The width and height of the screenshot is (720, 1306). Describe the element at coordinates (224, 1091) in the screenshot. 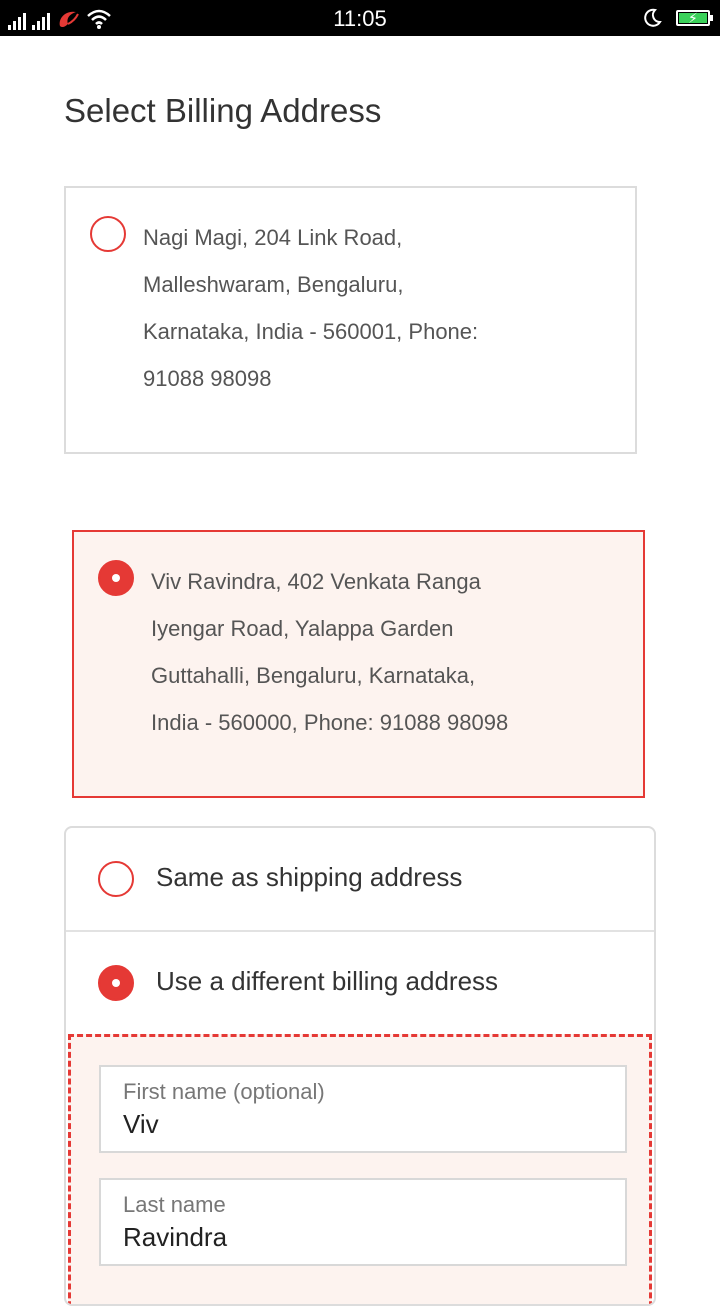

I see `first-name-label: First name (optional)` at that location.